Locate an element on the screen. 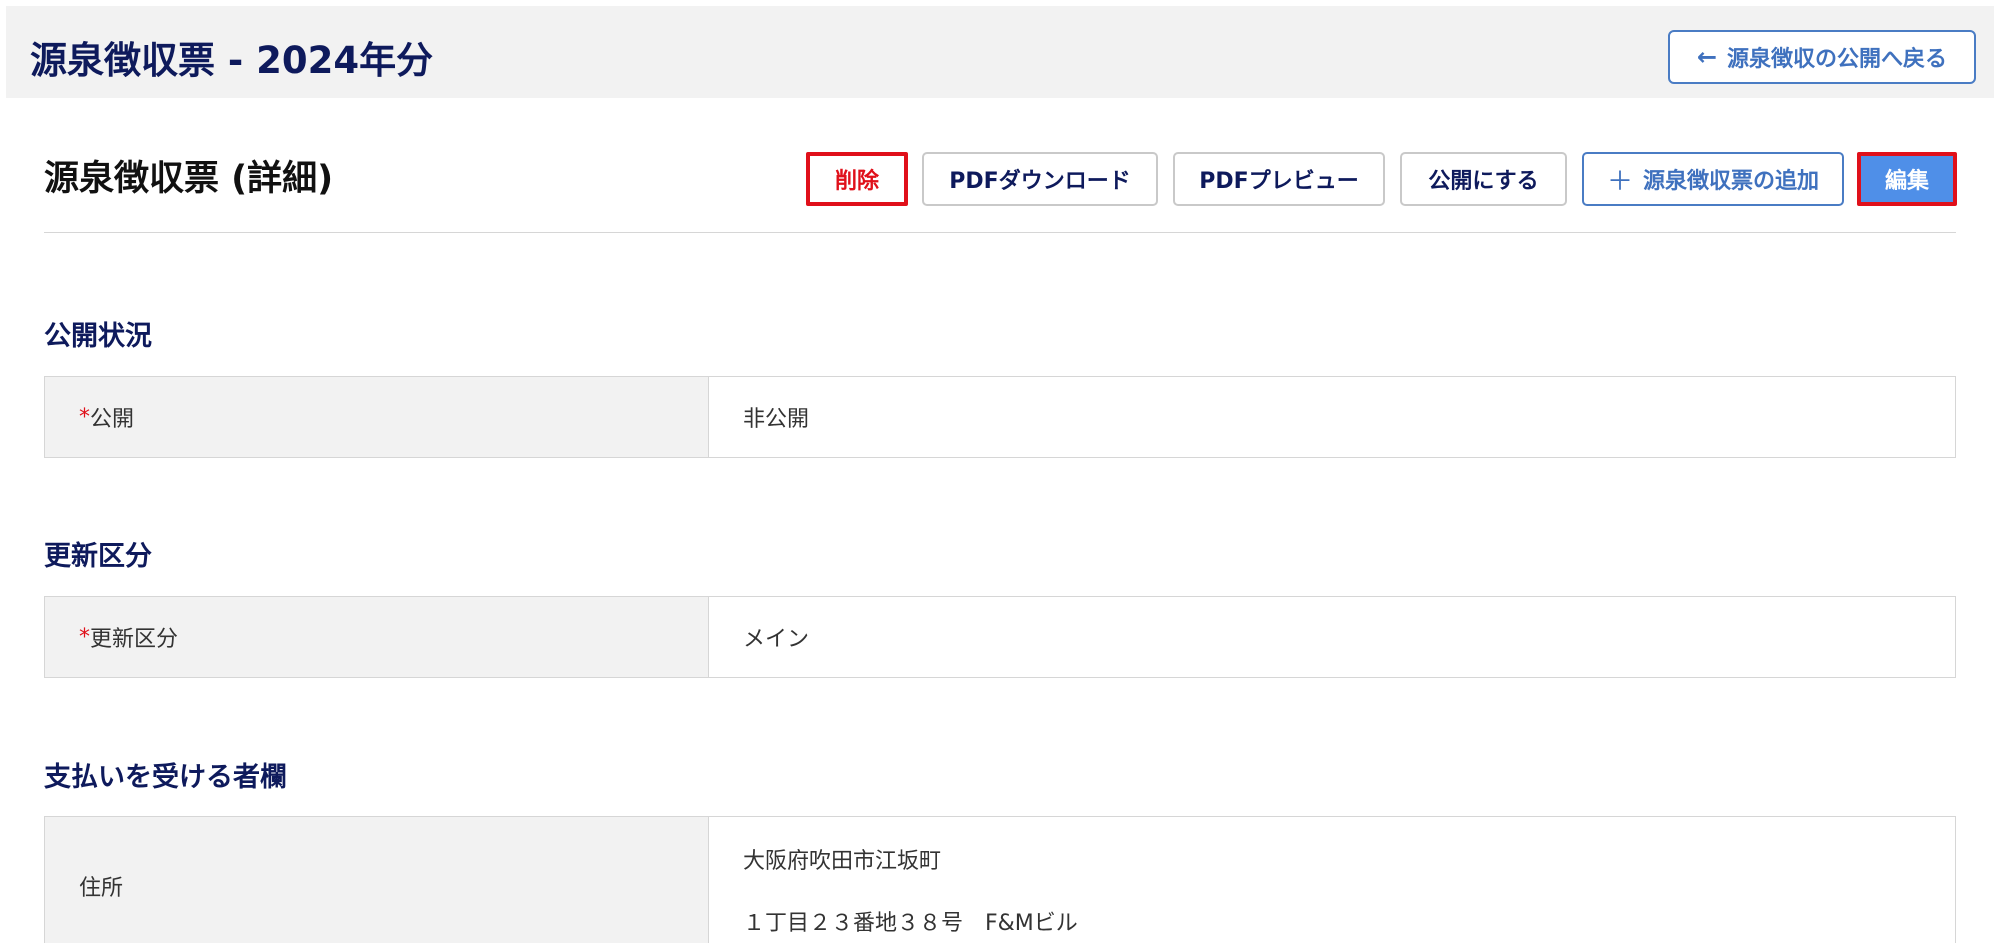  add-withholding-slip-button: ＋ 源泉徴収票の追加 is located at coordinates (1713, 179).